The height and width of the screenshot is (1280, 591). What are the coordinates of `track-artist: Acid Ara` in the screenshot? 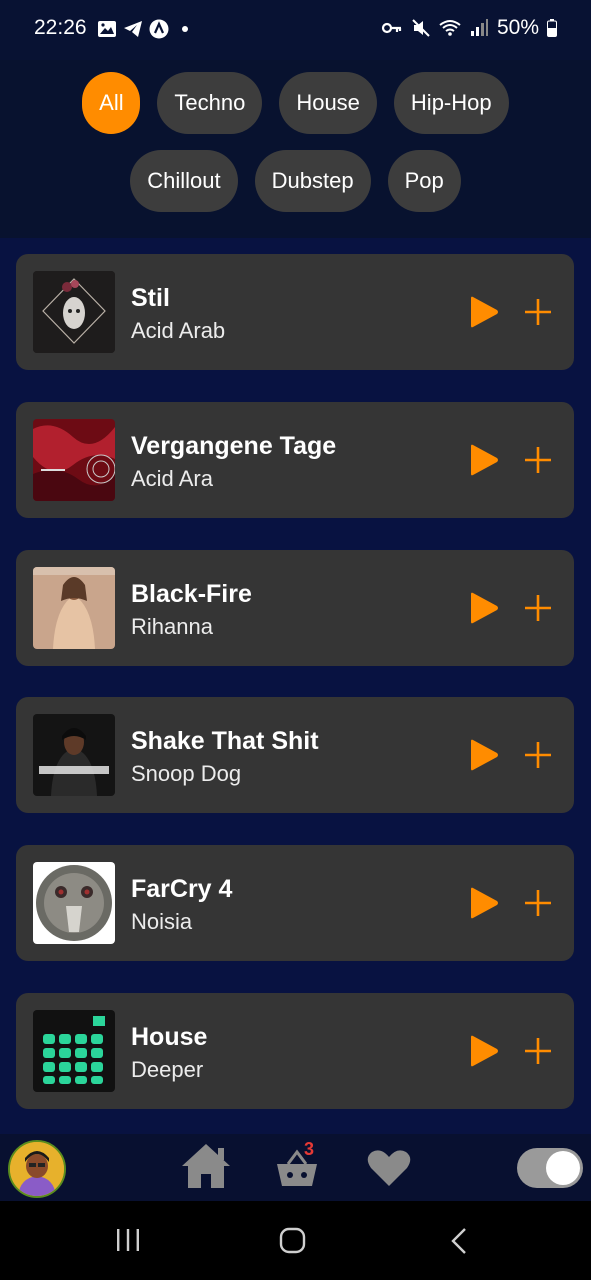 It's located at (172, 478).